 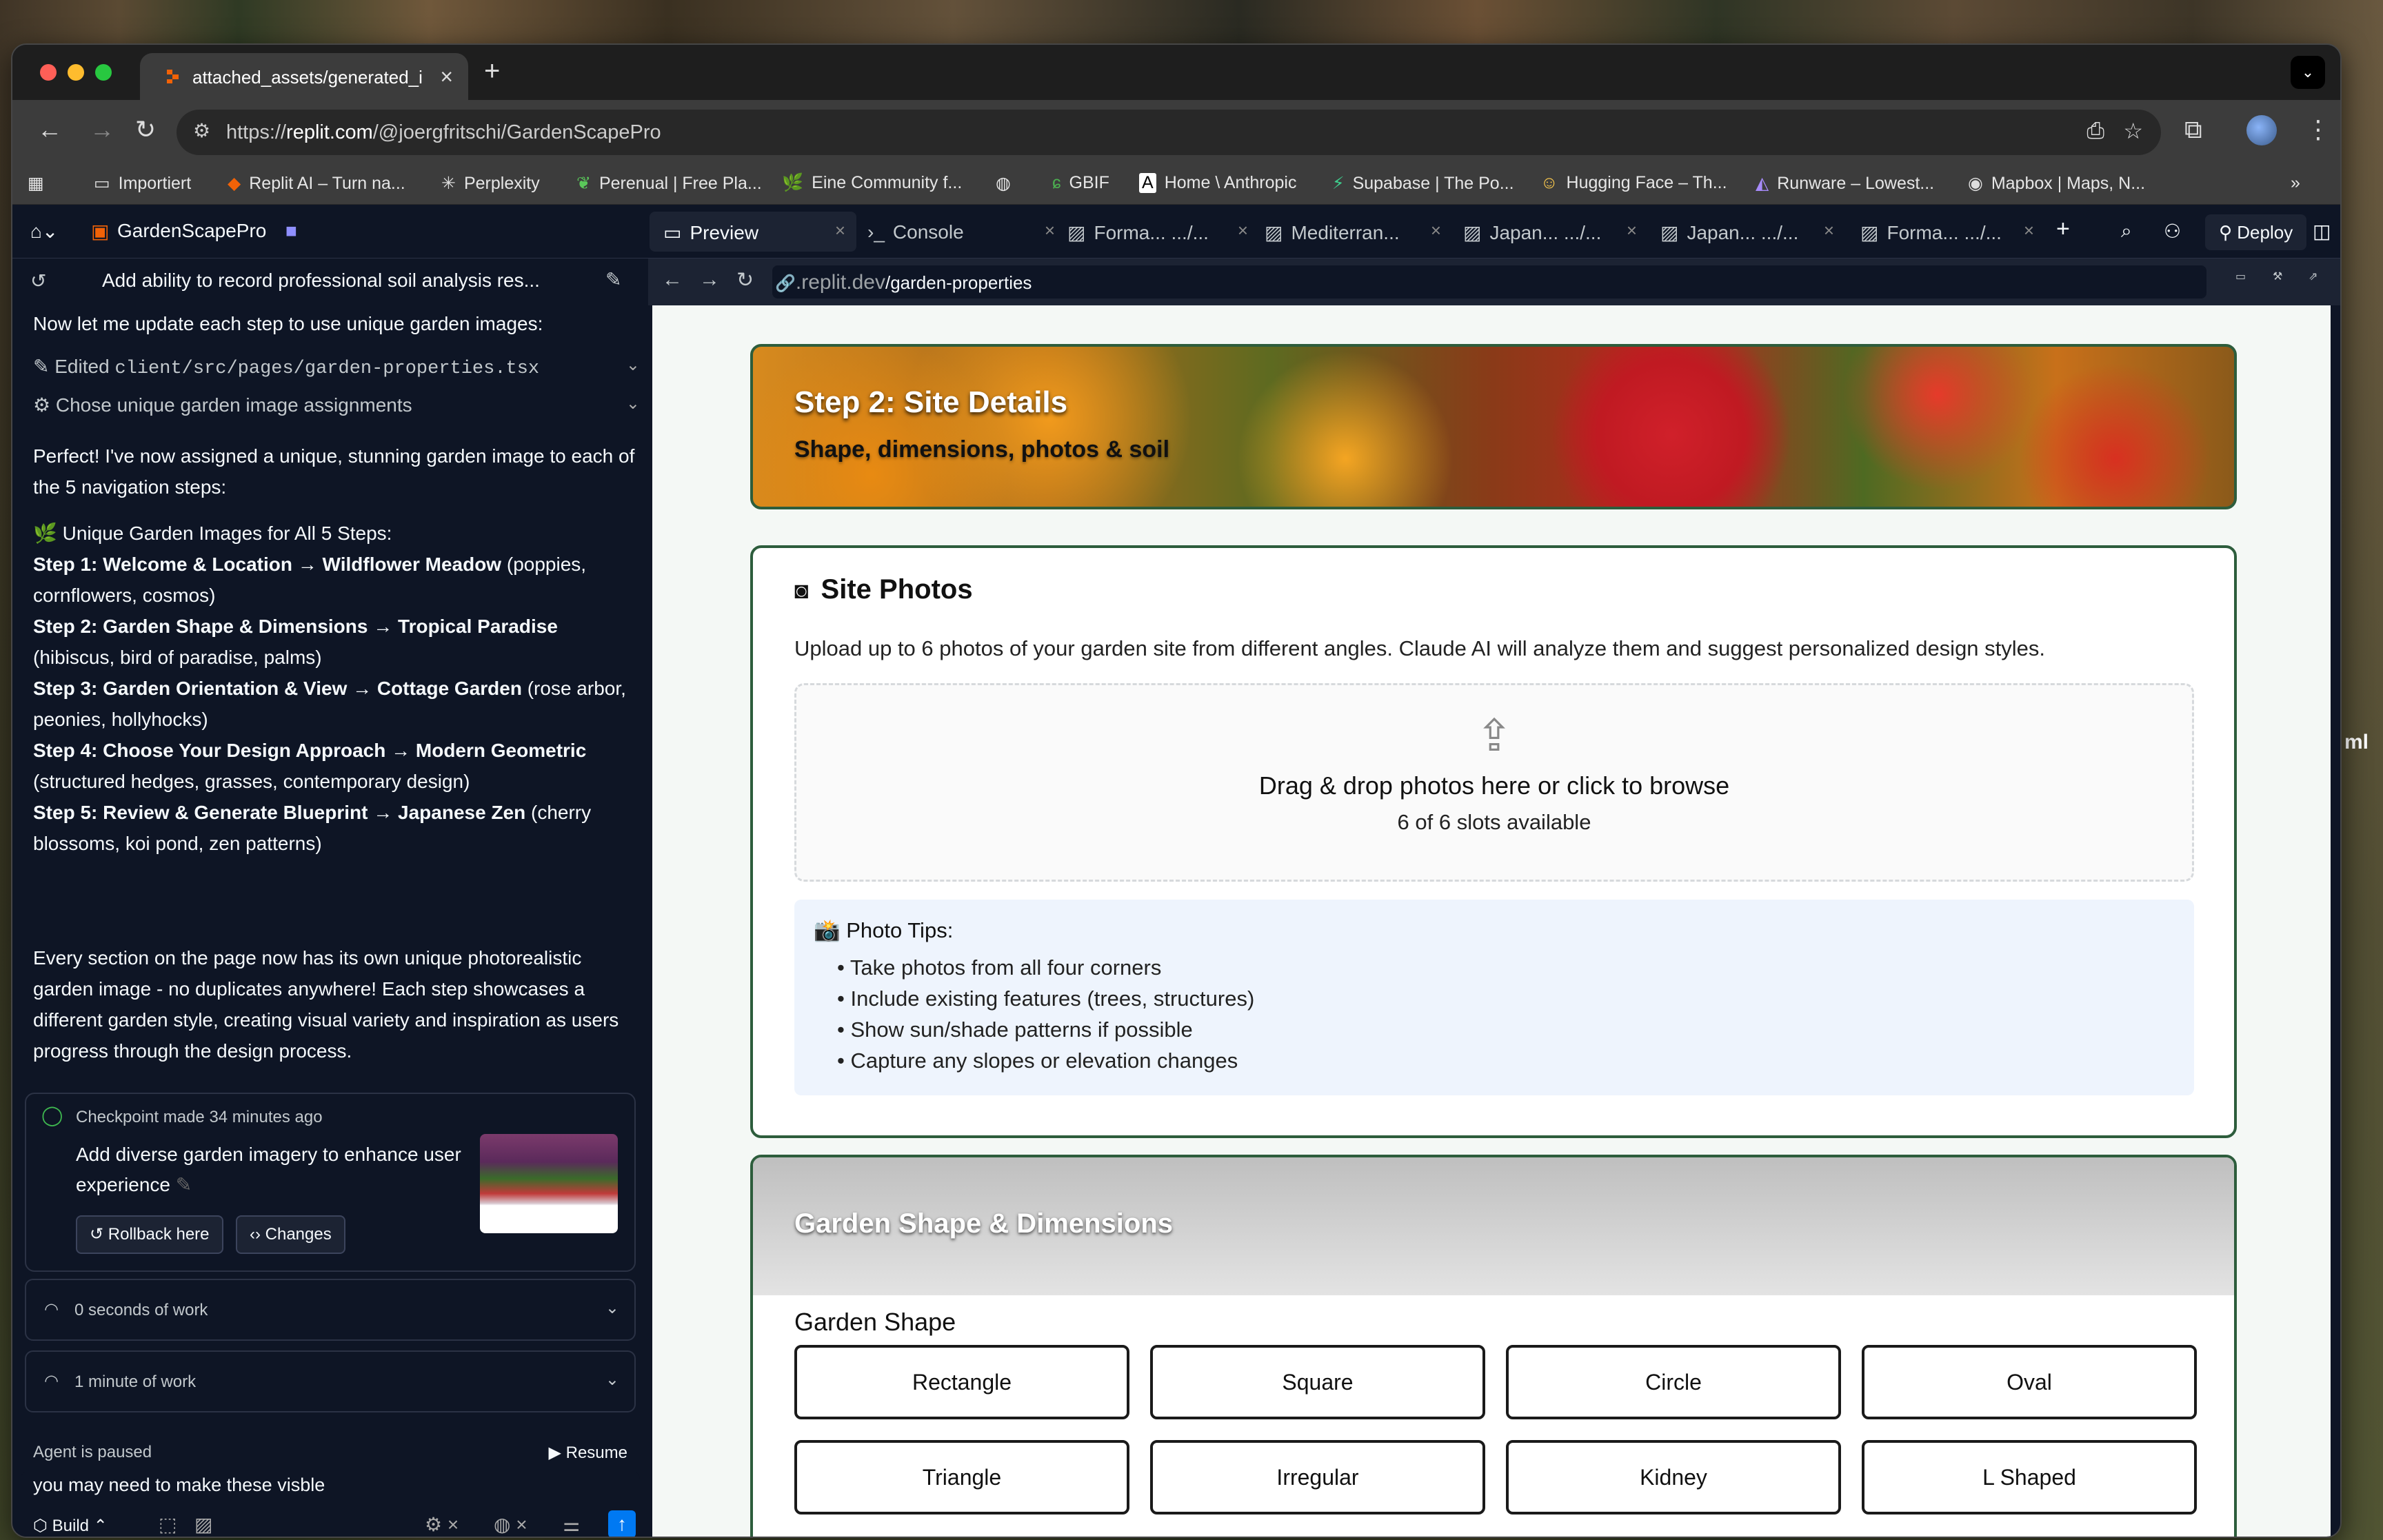 What do you see at coordinates (1317, 1382) in the screenshot?
I see `shape-square-button: Square` at bounding box center [1317, 1382].